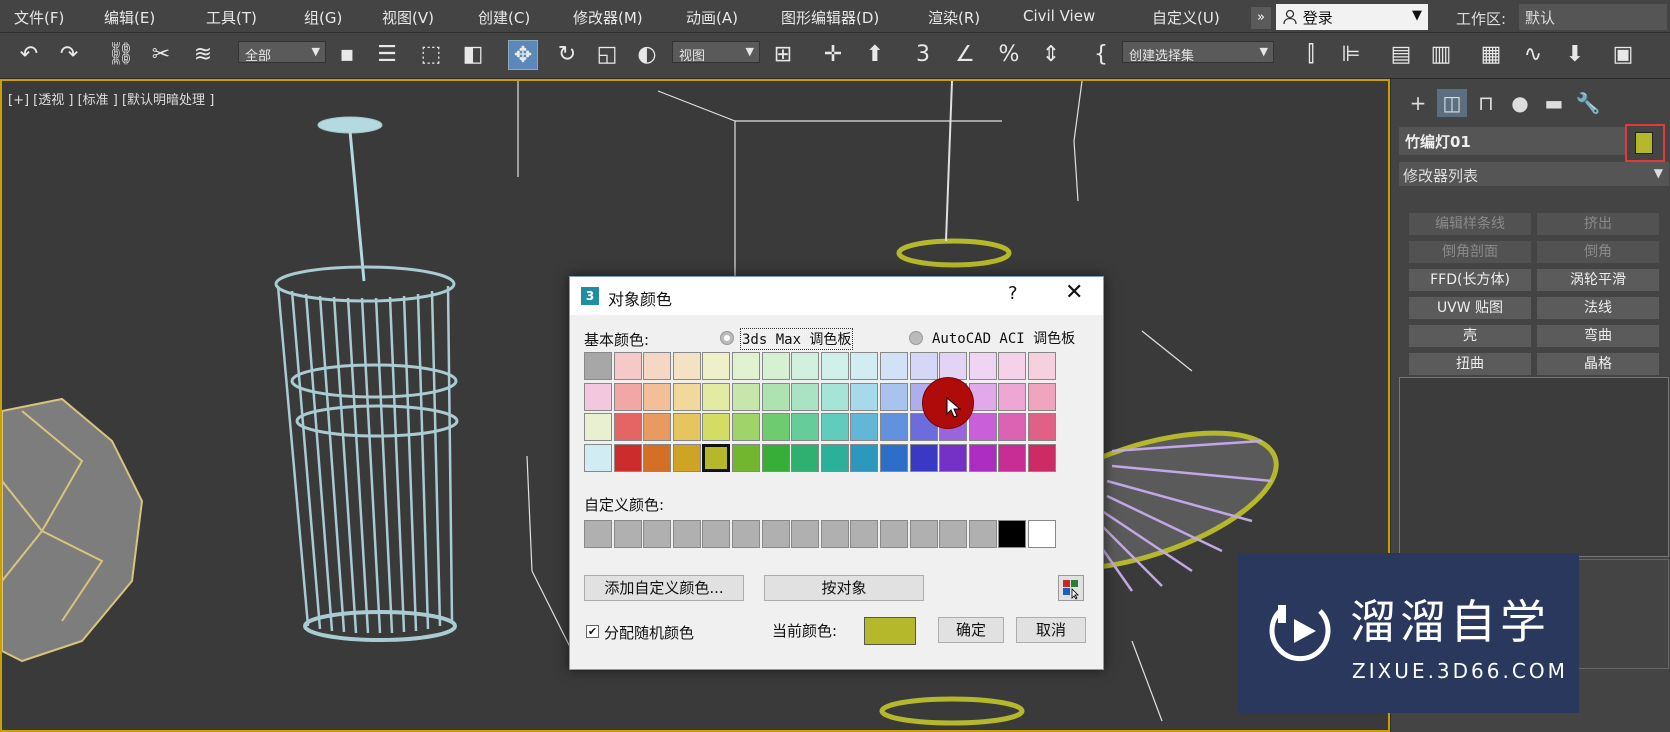 This screenshot has width=1670, height=732. I want to click on unlink-icon: ✂, so click(161, 55).